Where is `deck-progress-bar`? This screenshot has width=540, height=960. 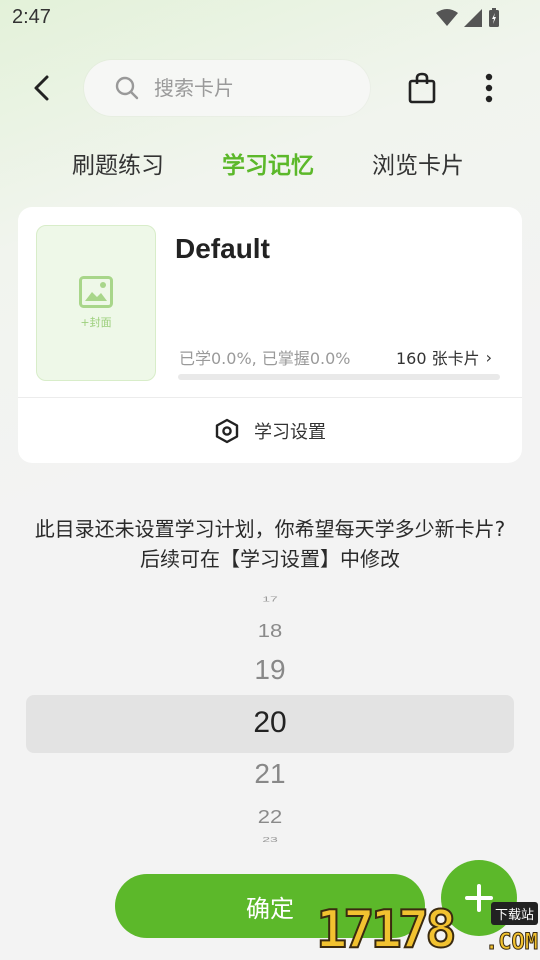 deck-progress-bar is located at coordinates (339, 377).